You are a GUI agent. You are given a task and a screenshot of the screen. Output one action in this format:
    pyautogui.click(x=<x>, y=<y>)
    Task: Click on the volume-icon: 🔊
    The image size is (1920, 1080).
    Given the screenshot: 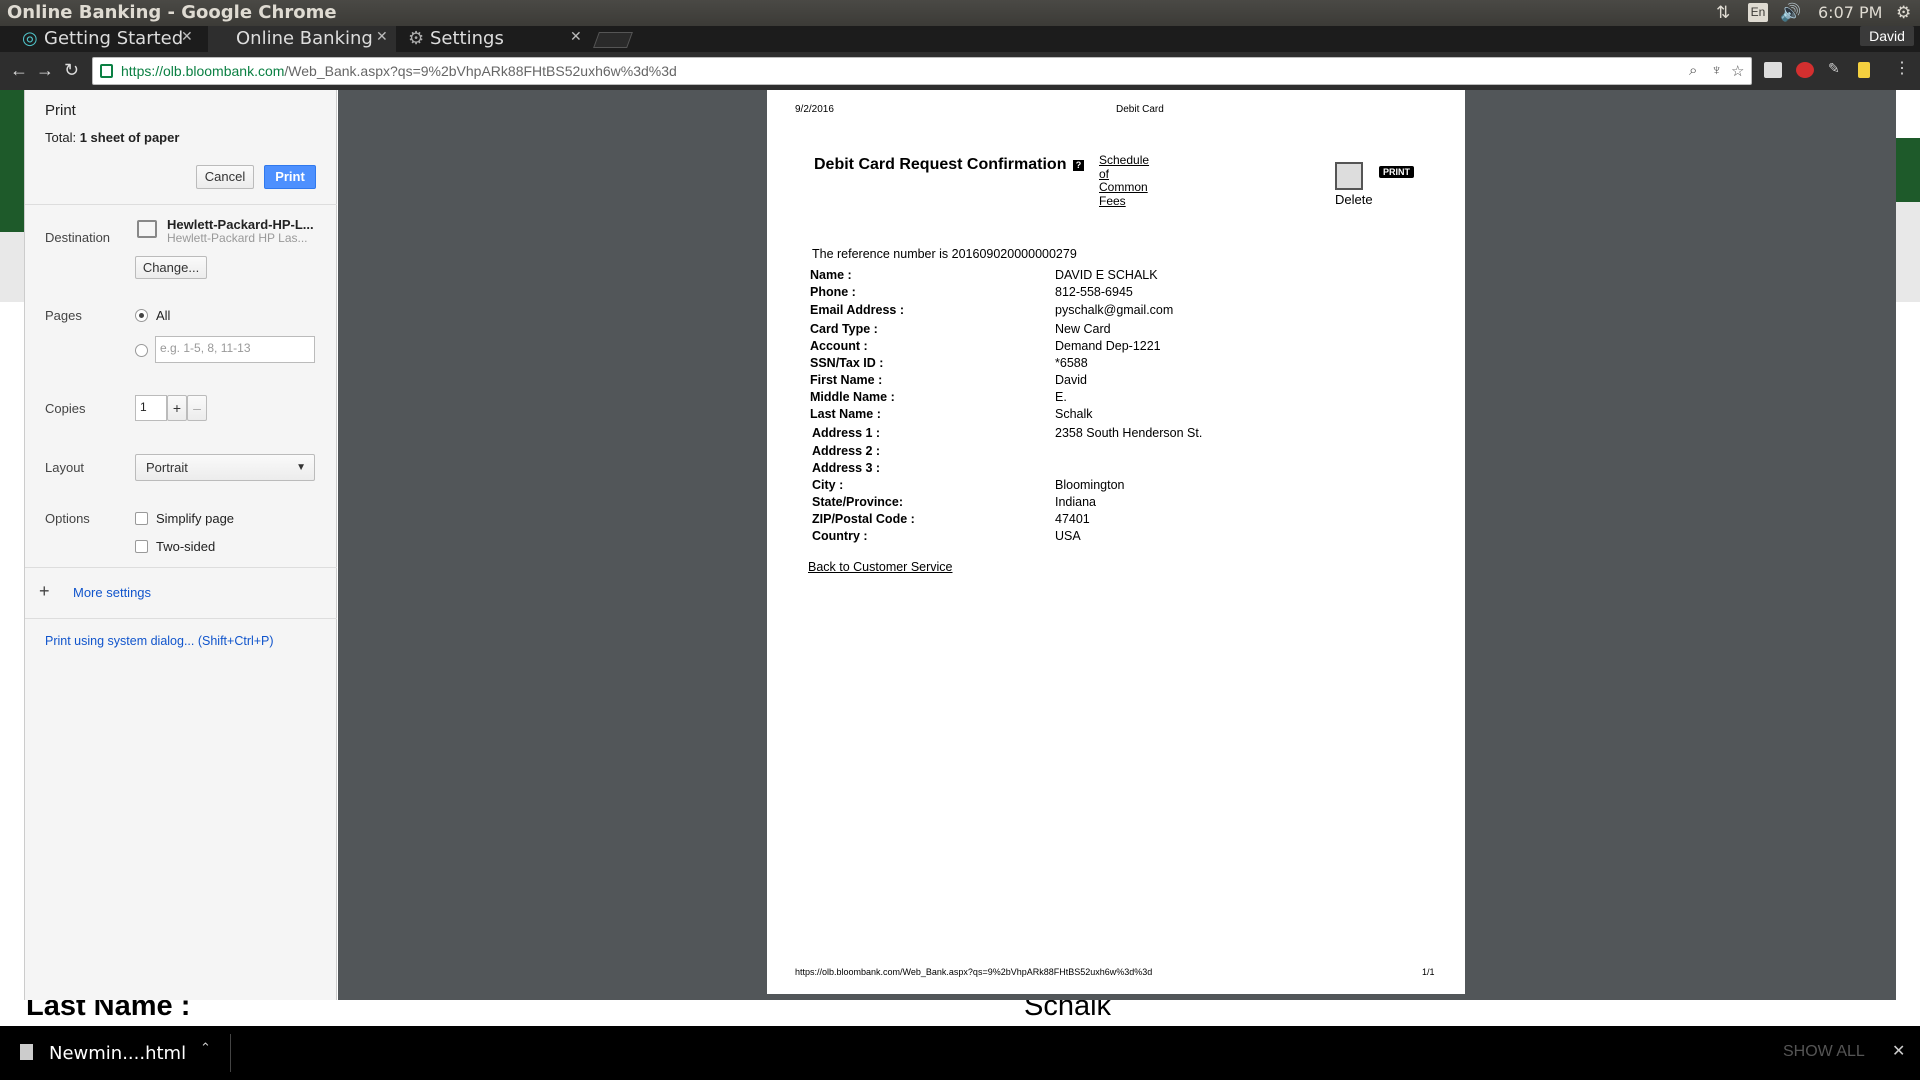 What is the action you would take?
    pyautogui.click(x=1790, y=13)
    